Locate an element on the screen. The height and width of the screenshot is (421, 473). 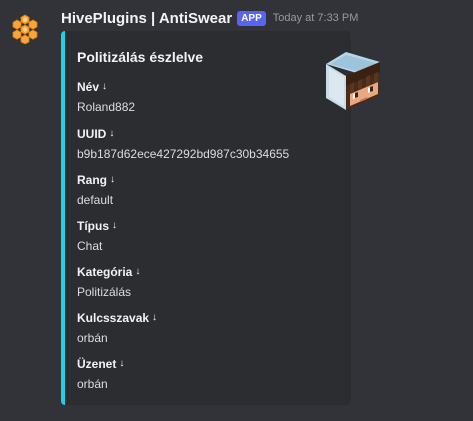
embed-title: Politizálás észlelve is located at coordinates (140, 57).